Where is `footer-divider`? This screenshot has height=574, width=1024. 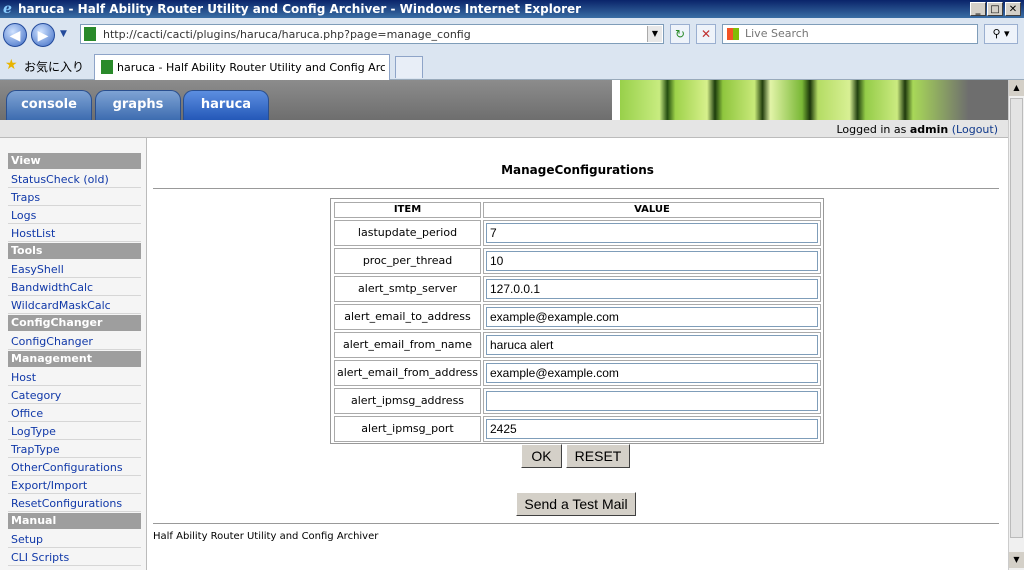
footer-divider is located at coordinates (576, 523).